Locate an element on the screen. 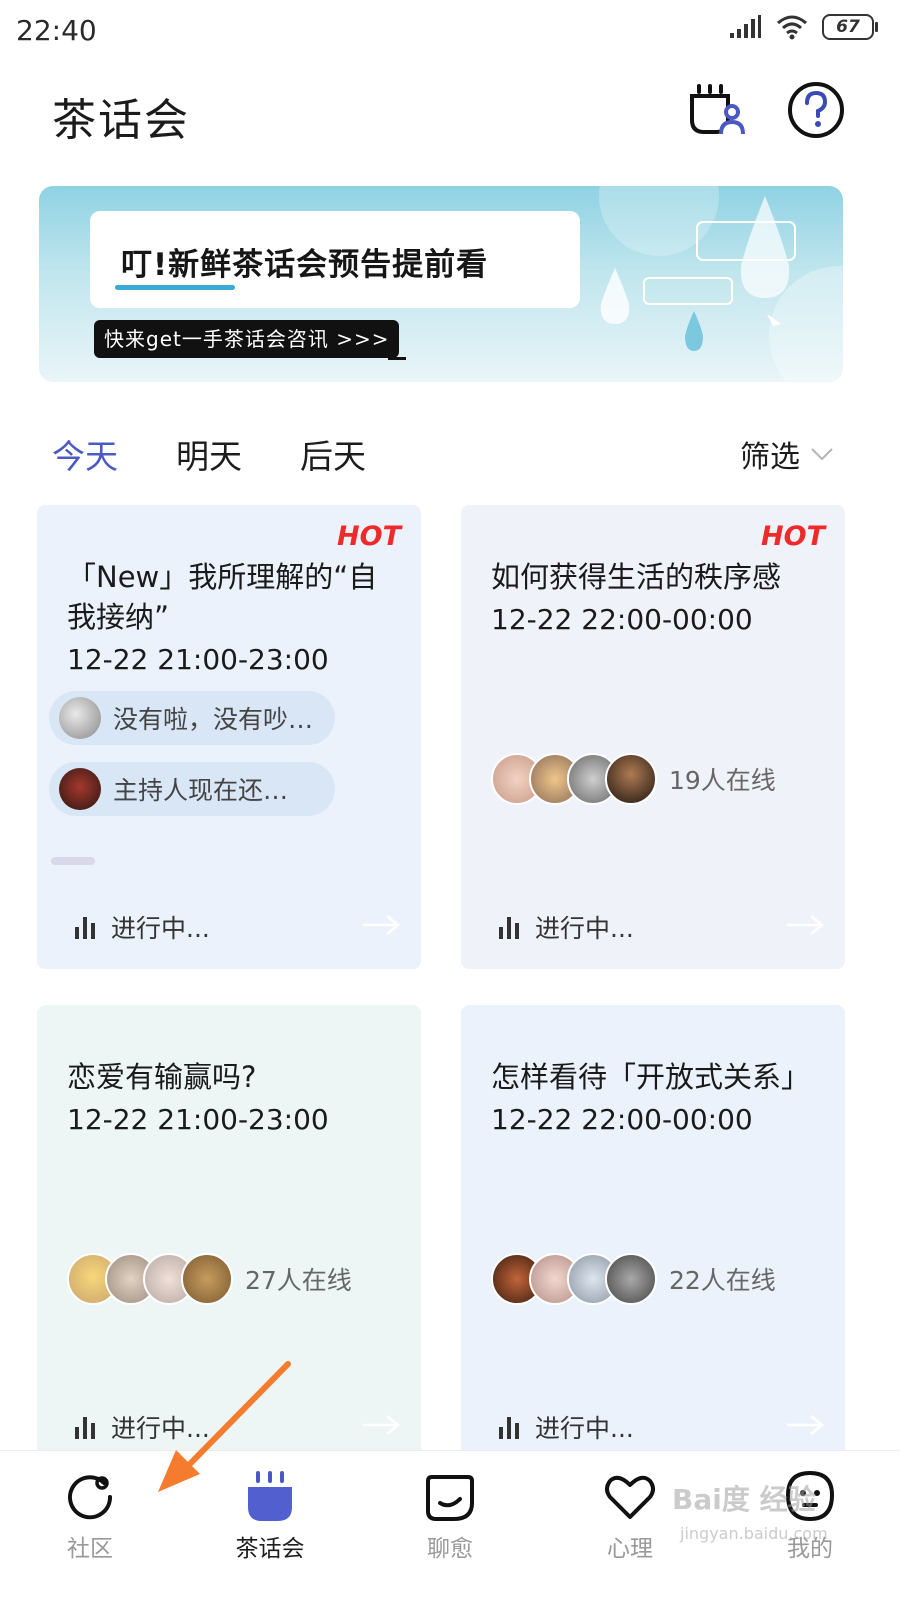 The image size is (900, 1601). watermark-url: jingyan.baidu.com is located at coordinates (754, 1533).